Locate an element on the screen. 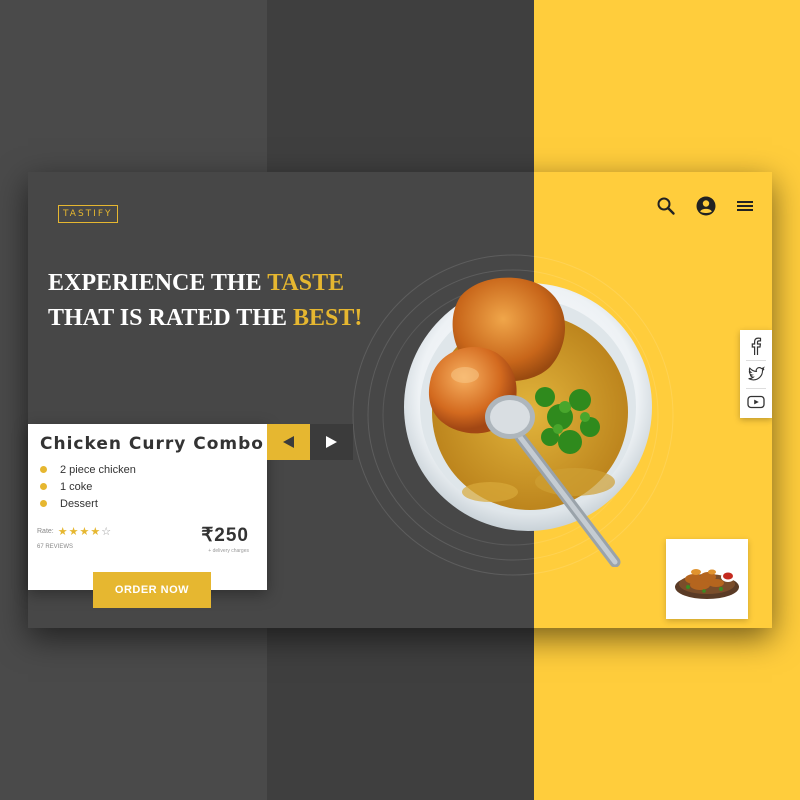 The width and height of the screenshot is (800, 800). product-items-list: 2 piece chicken 1 coke Dessert is located at coordinates (88, 487).